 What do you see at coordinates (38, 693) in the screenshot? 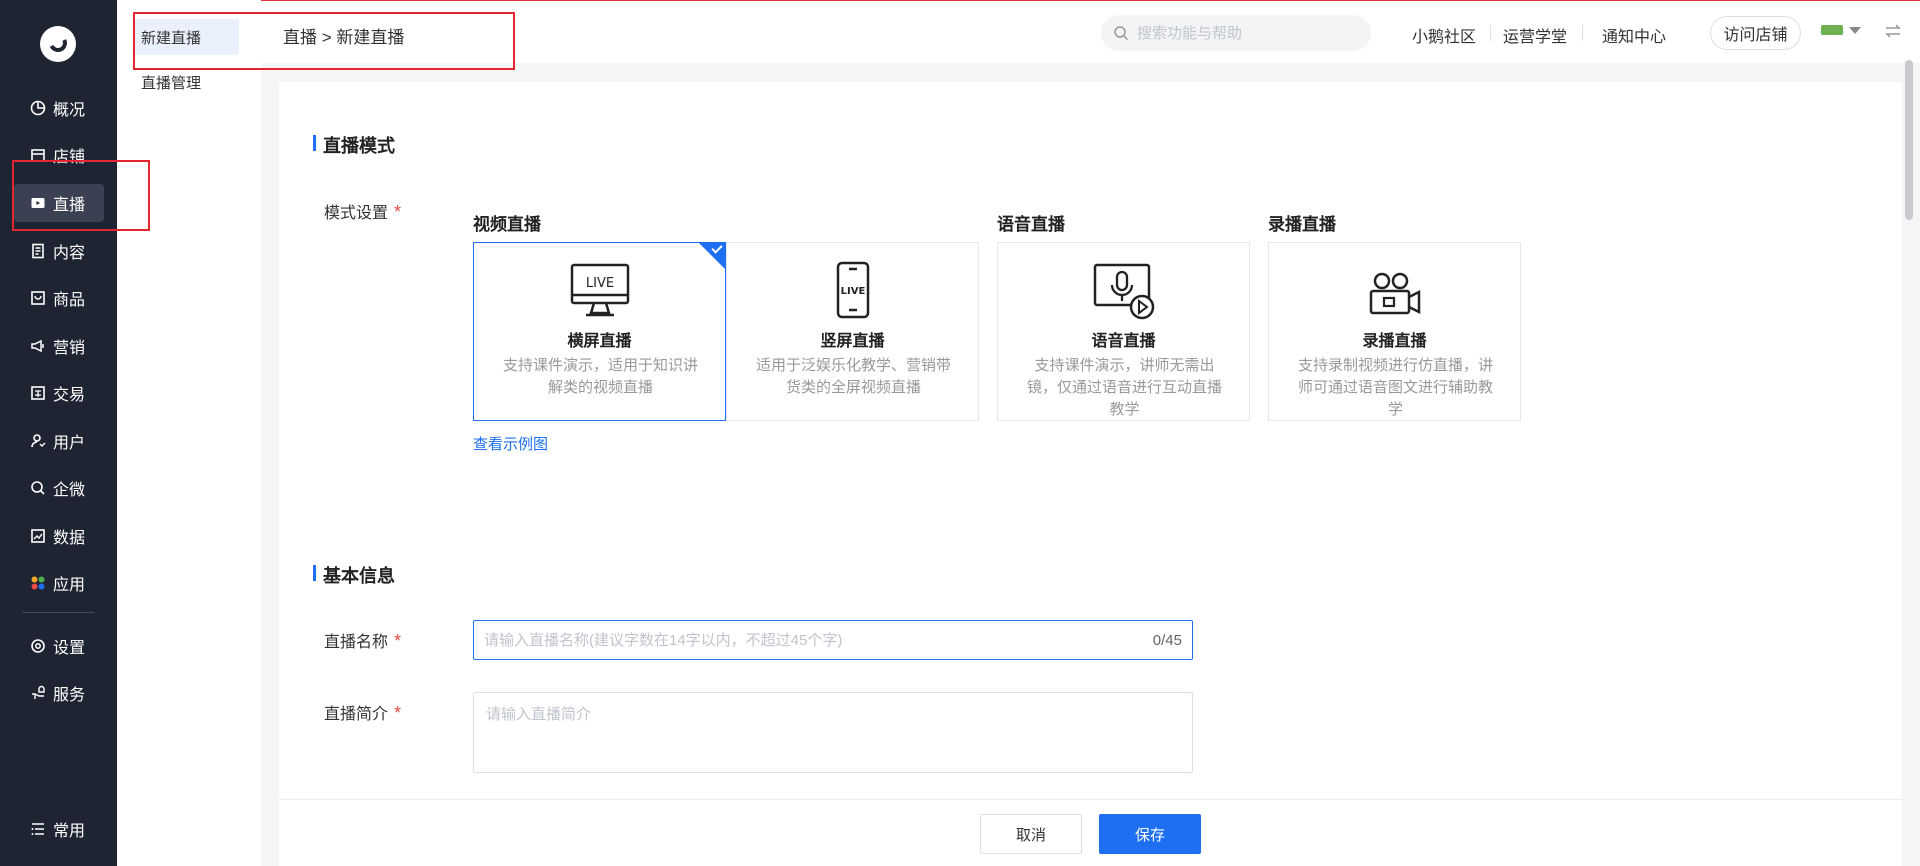
I see `service-icon` at bounding box center [38, 693].